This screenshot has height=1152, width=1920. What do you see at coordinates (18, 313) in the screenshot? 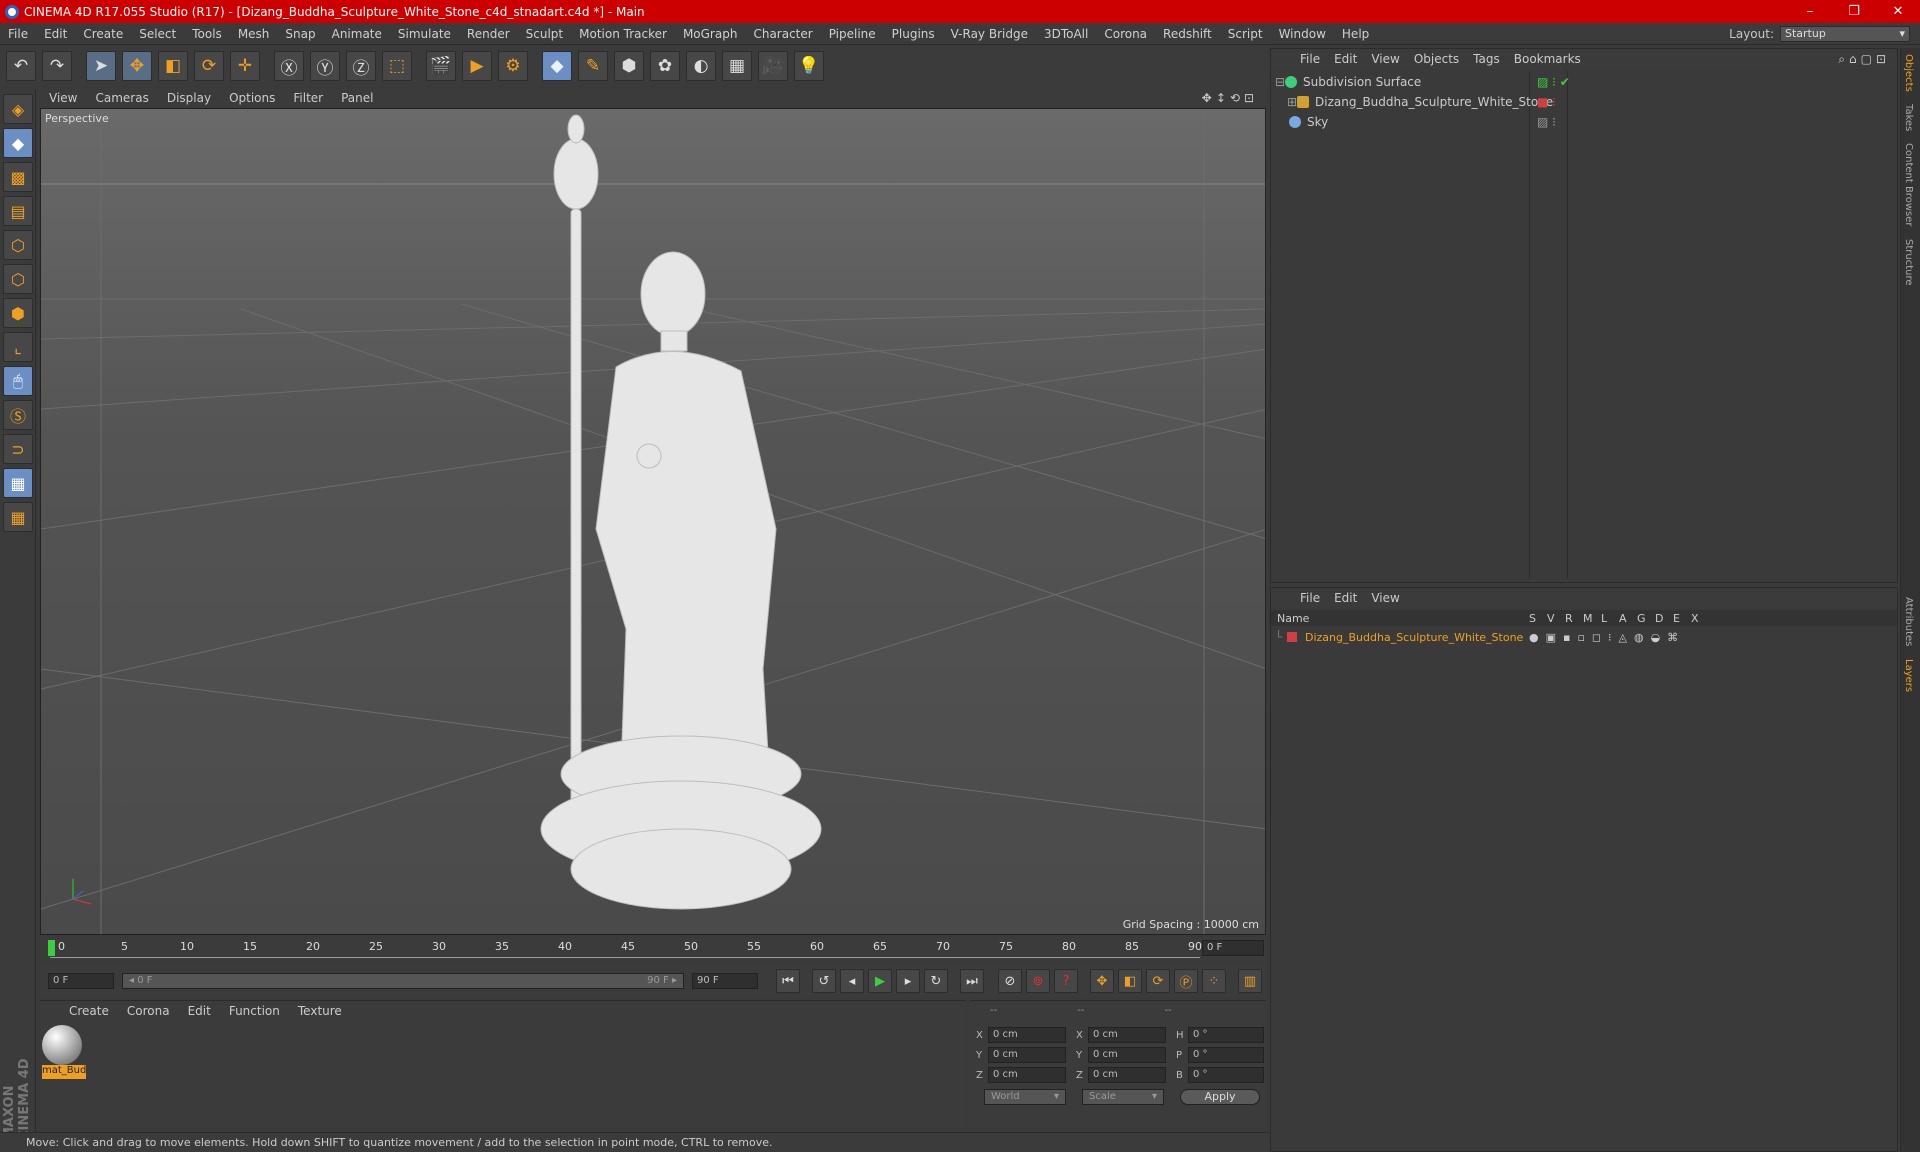
I see `polygons-mode-icon: ⬢` at bounding box center [18, 313].